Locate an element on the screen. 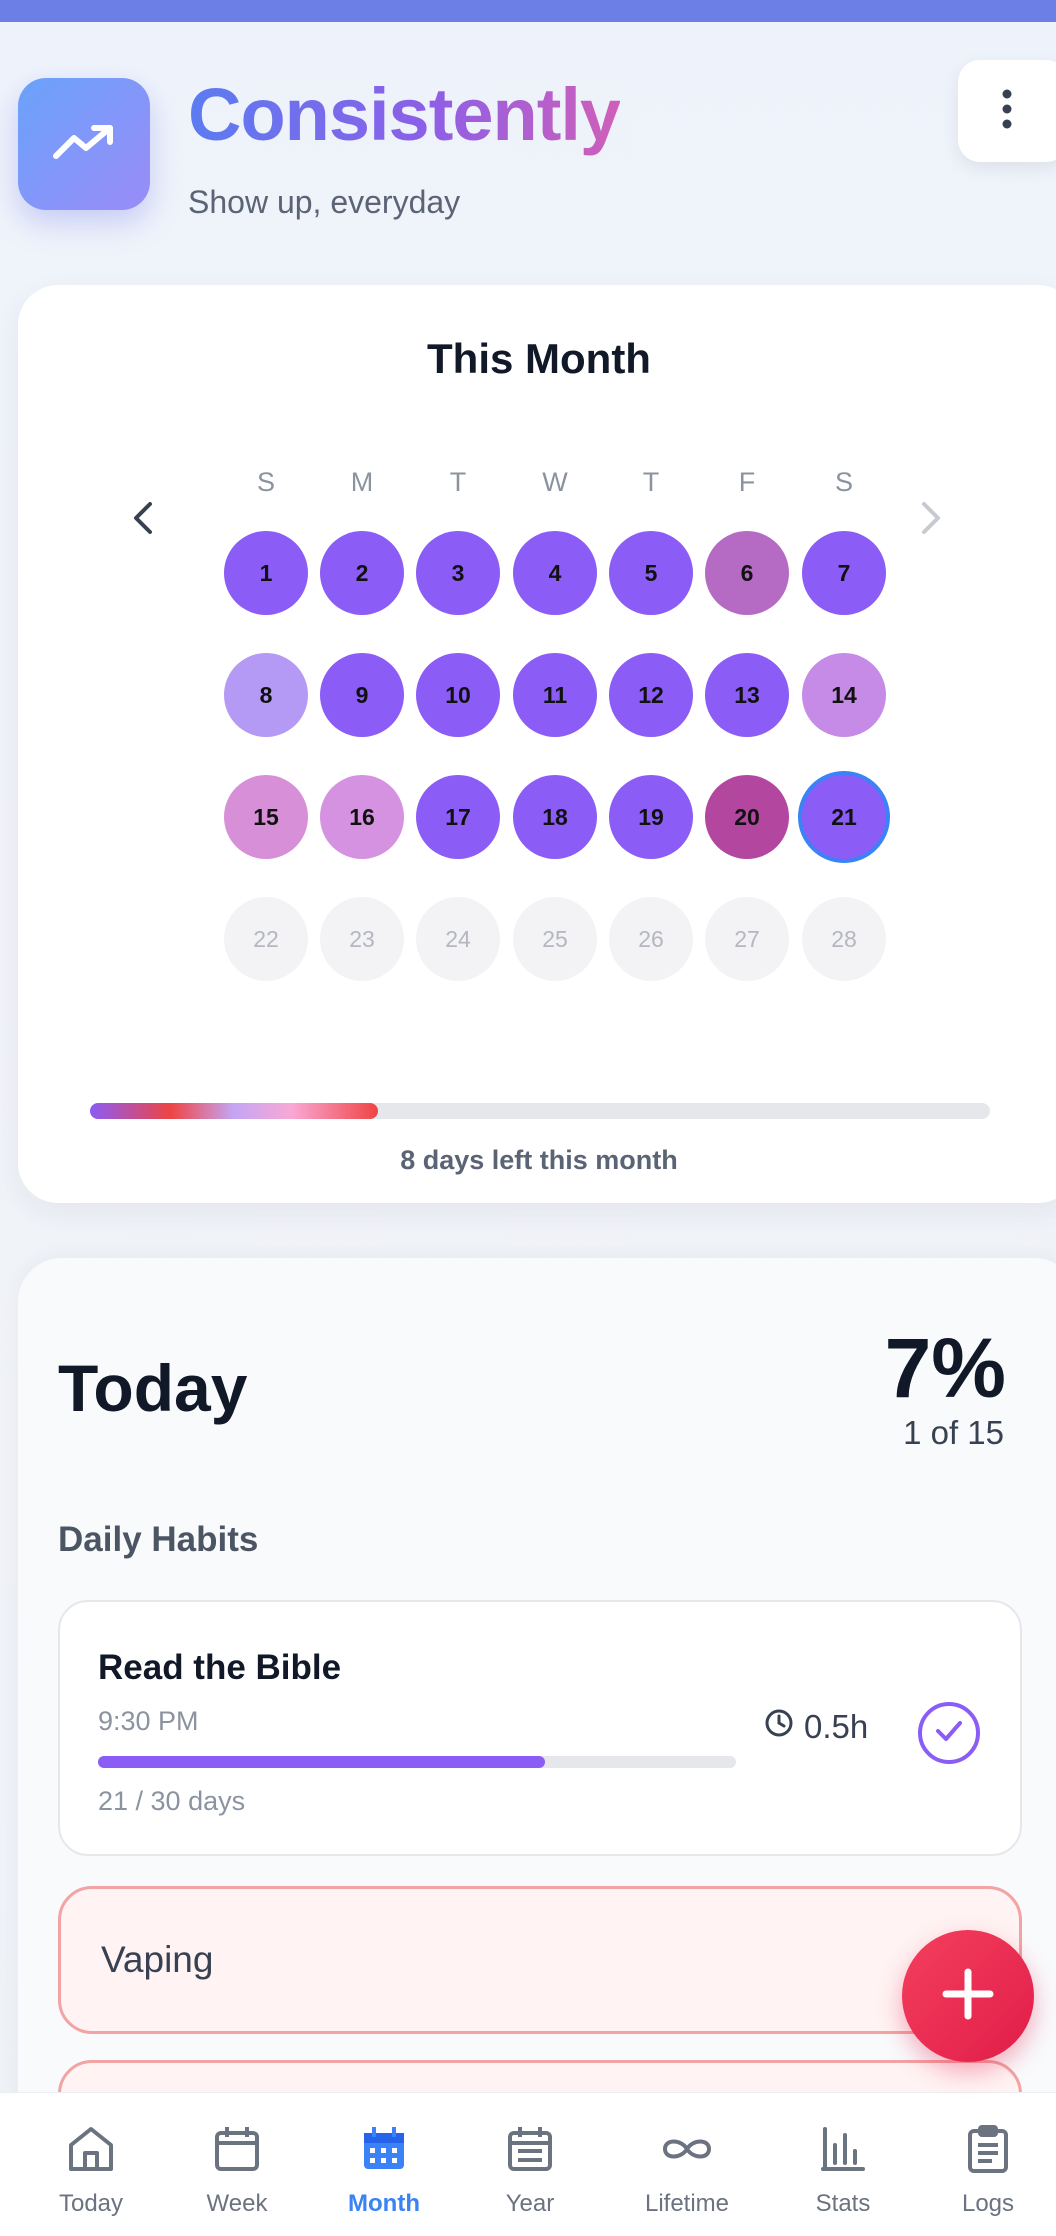 The height and width of the screenshot is (2236, 1056). calendar-day: 15 is located at coordinates (266, 817).